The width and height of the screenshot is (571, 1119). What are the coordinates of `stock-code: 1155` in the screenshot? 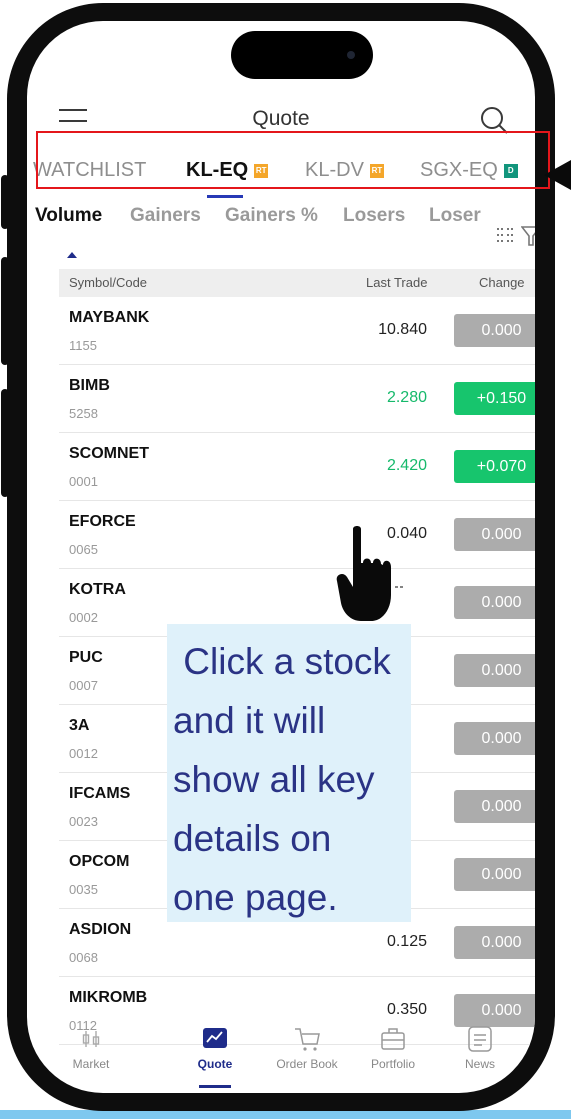 It's located at (83, 345).